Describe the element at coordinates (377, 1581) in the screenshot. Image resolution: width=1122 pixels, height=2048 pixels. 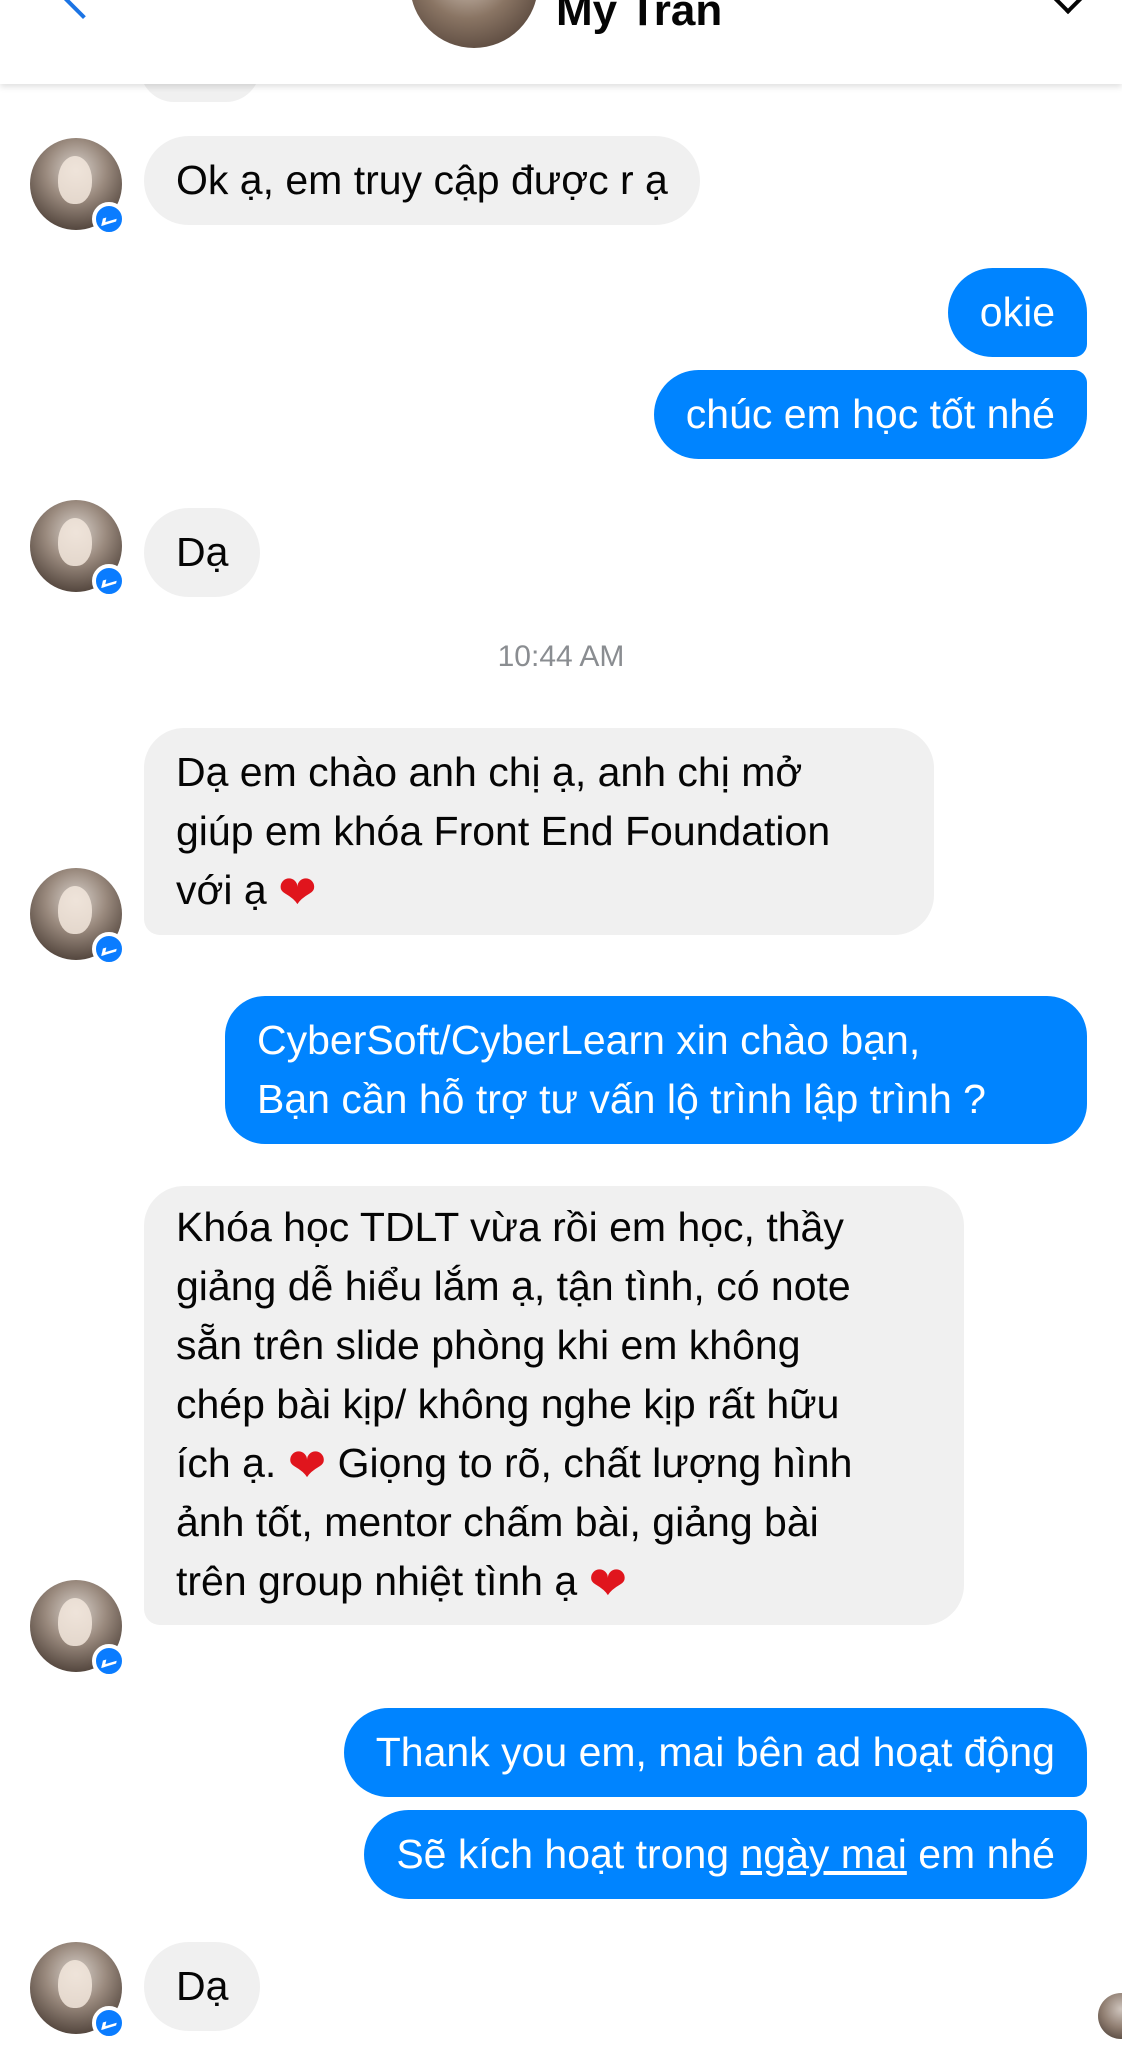
I see `message-text: trên group nhiệt tình ạ` at that location.